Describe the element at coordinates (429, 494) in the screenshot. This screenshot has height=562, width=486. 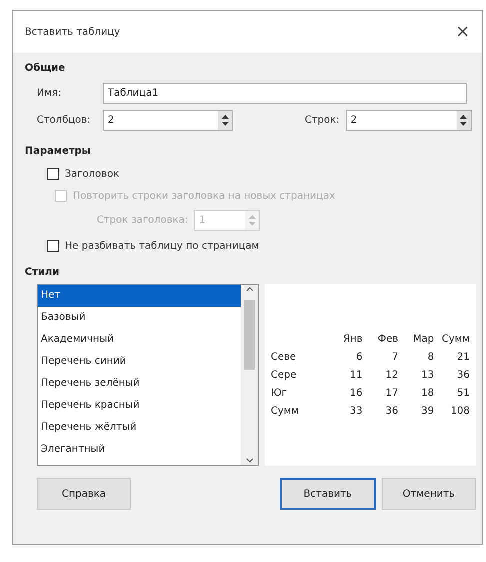
I see `dialog-button: Отменить` at that location.